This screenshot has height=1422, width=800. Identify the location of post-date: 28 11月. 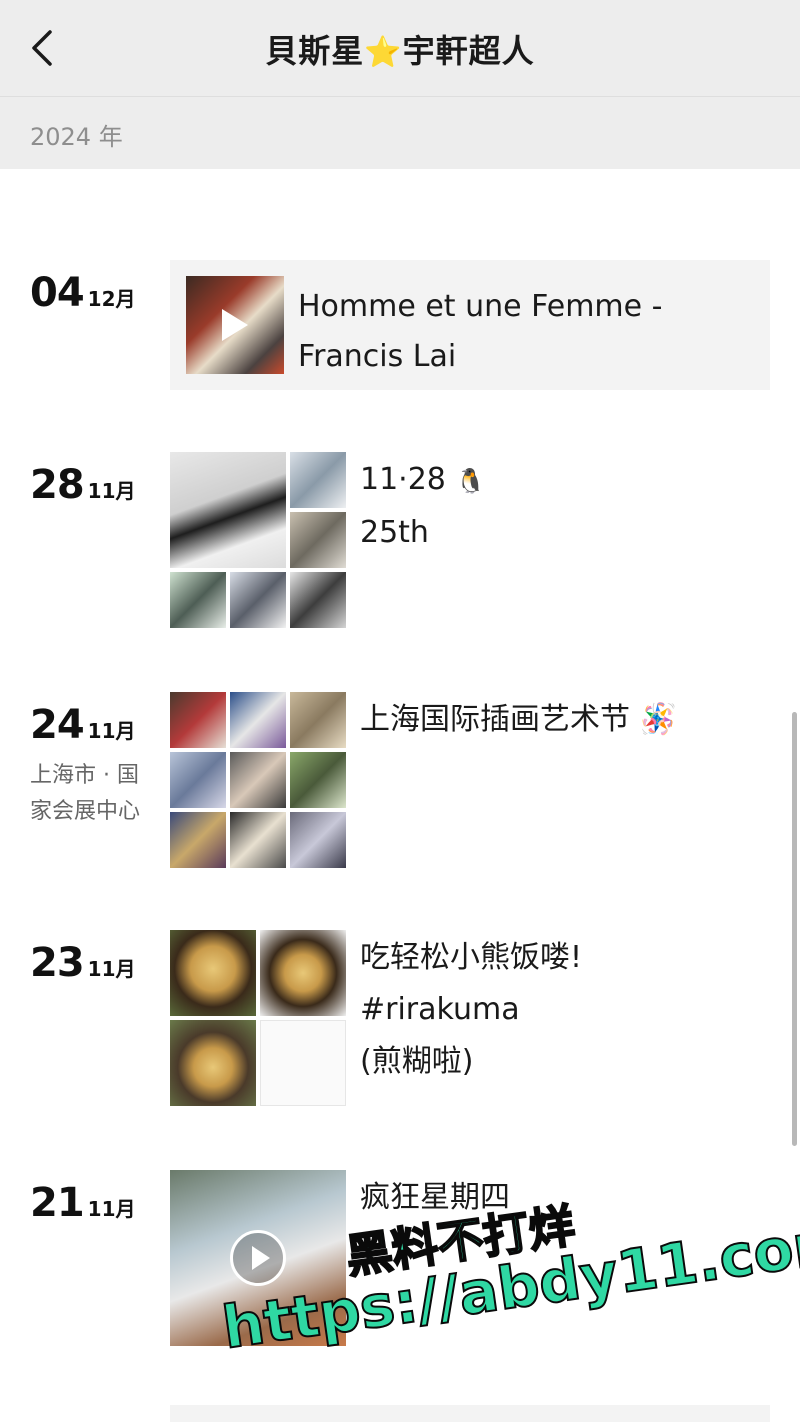
(83, 485).